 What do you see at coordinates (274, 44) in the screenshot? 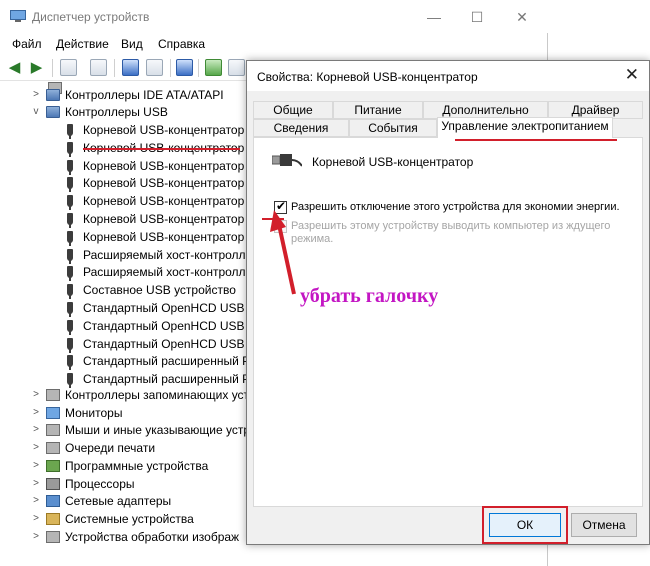
I see `menu-bar: Файл Действие Вид Справка` at bounding box center [274, 44].